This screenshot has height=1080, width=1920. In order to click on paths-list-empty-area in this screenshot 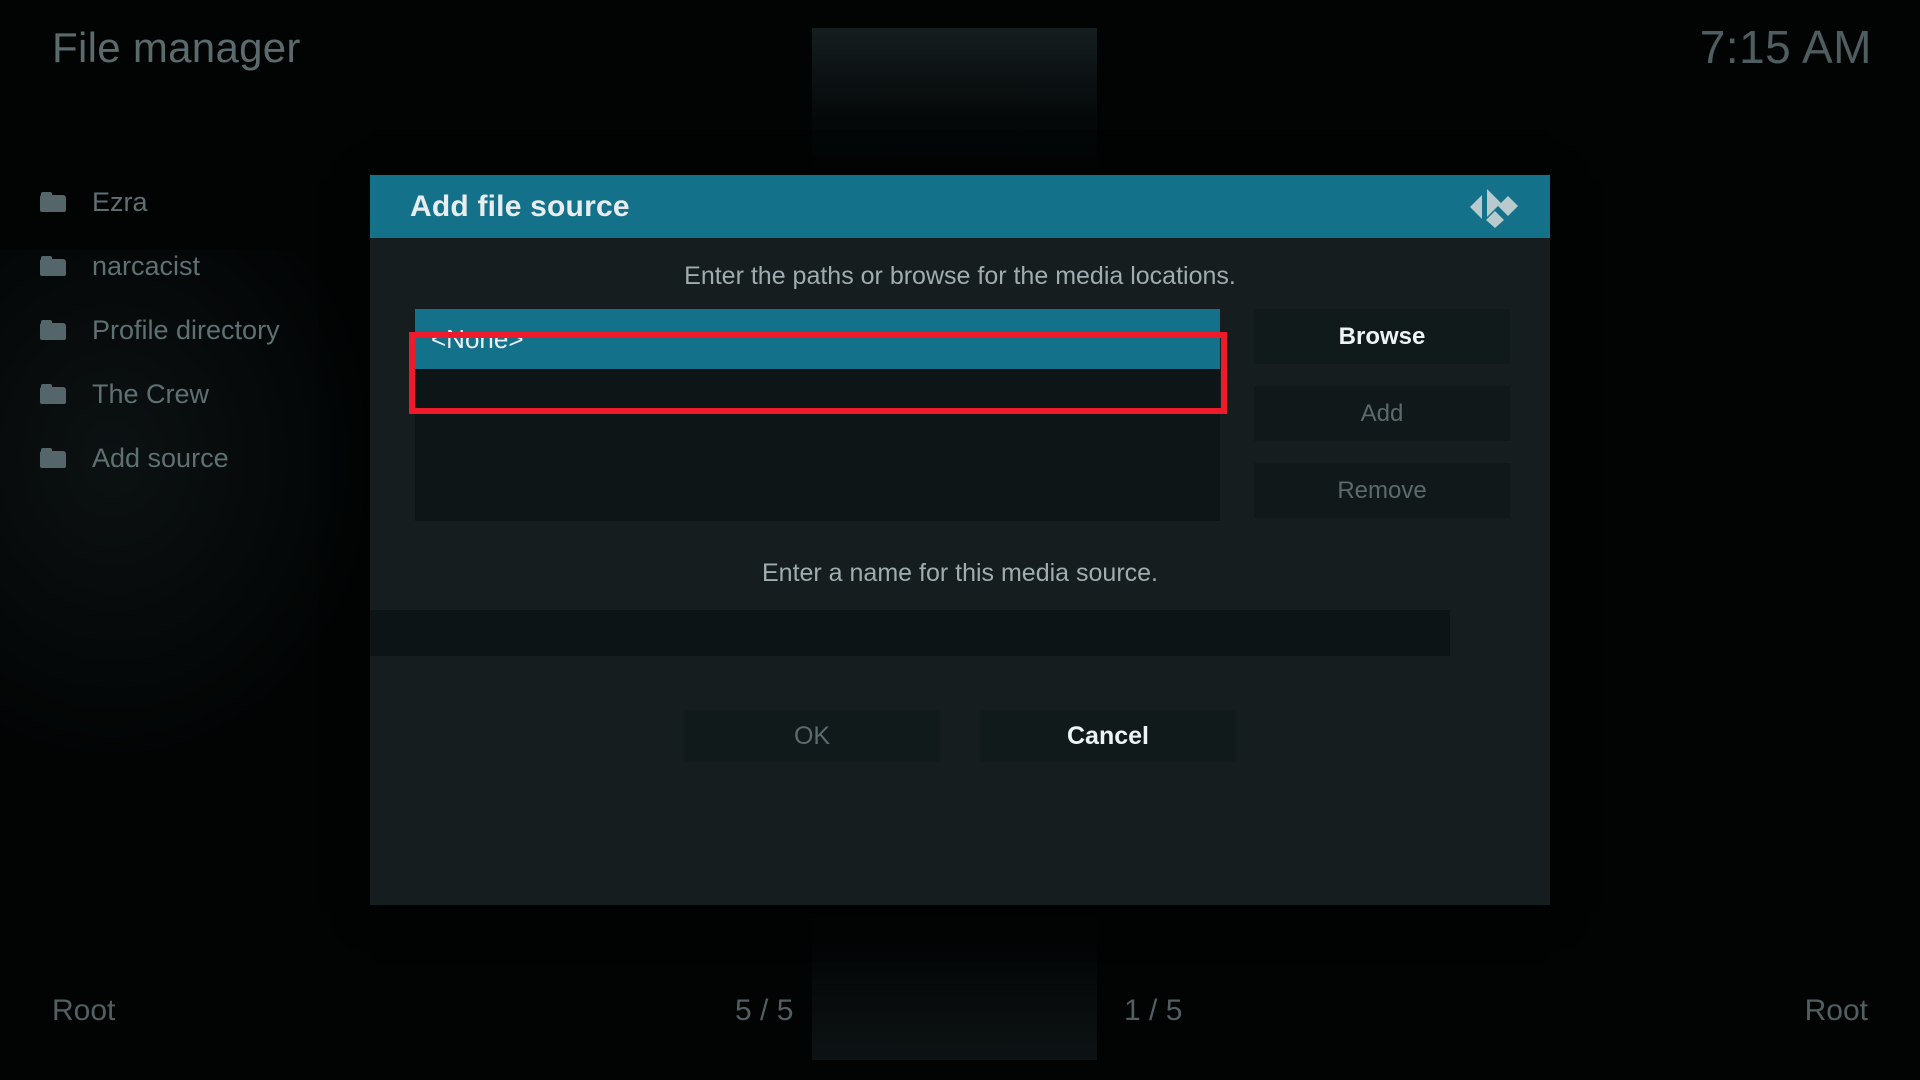, I will do `click(817, 446)`.